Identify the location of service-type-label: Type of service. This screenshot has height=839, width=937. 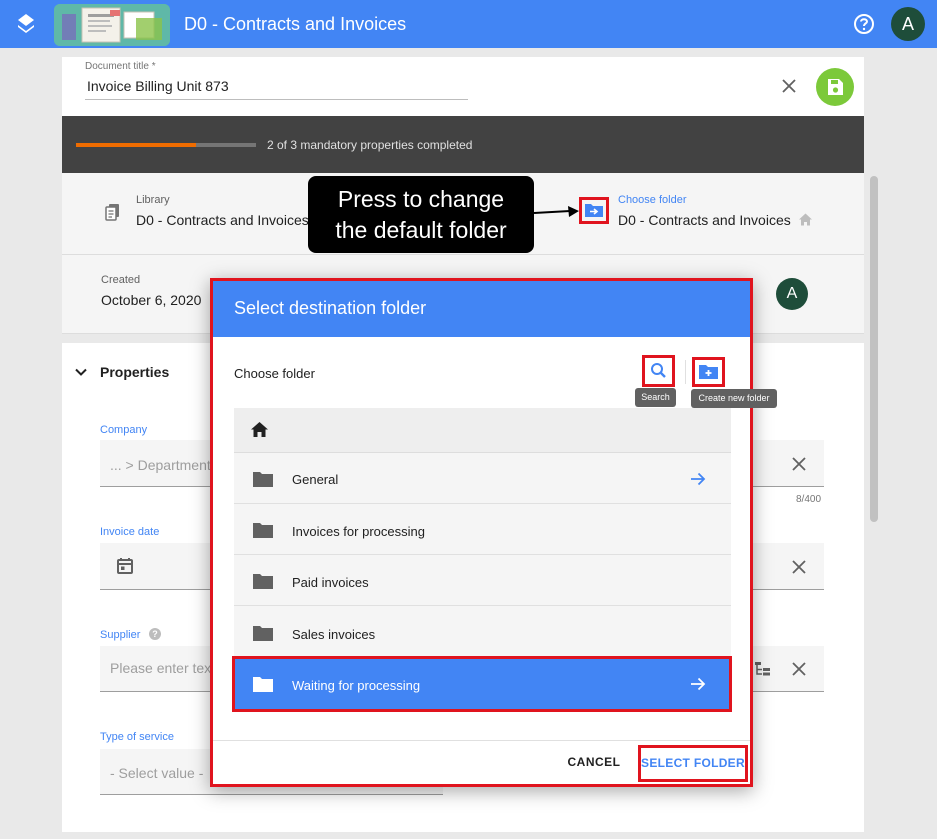
(137, 737).